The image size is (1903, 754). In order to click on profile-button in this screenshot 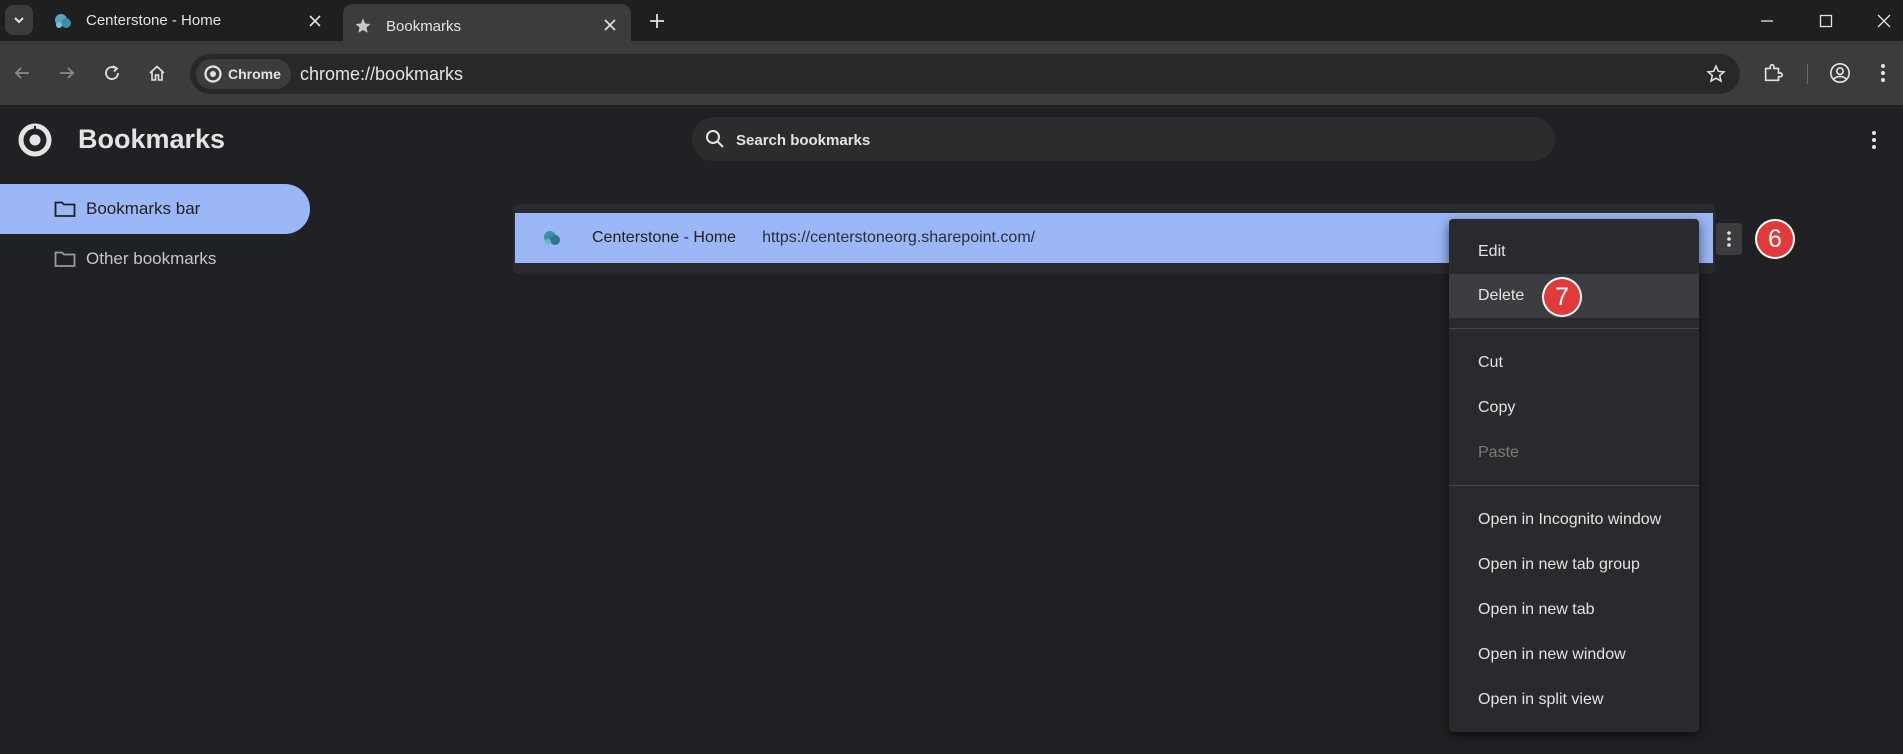, I will do `click(1840, 73)`.